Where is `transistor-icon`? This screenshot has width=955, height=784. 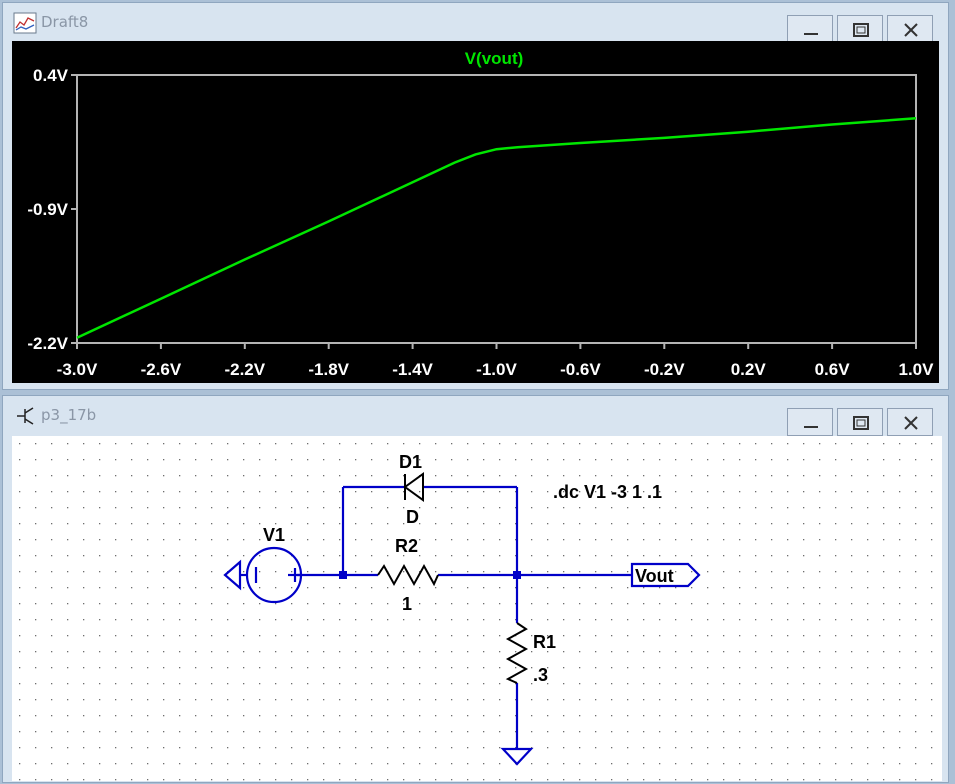 transistor-icon is located at coordinates (25, 416).